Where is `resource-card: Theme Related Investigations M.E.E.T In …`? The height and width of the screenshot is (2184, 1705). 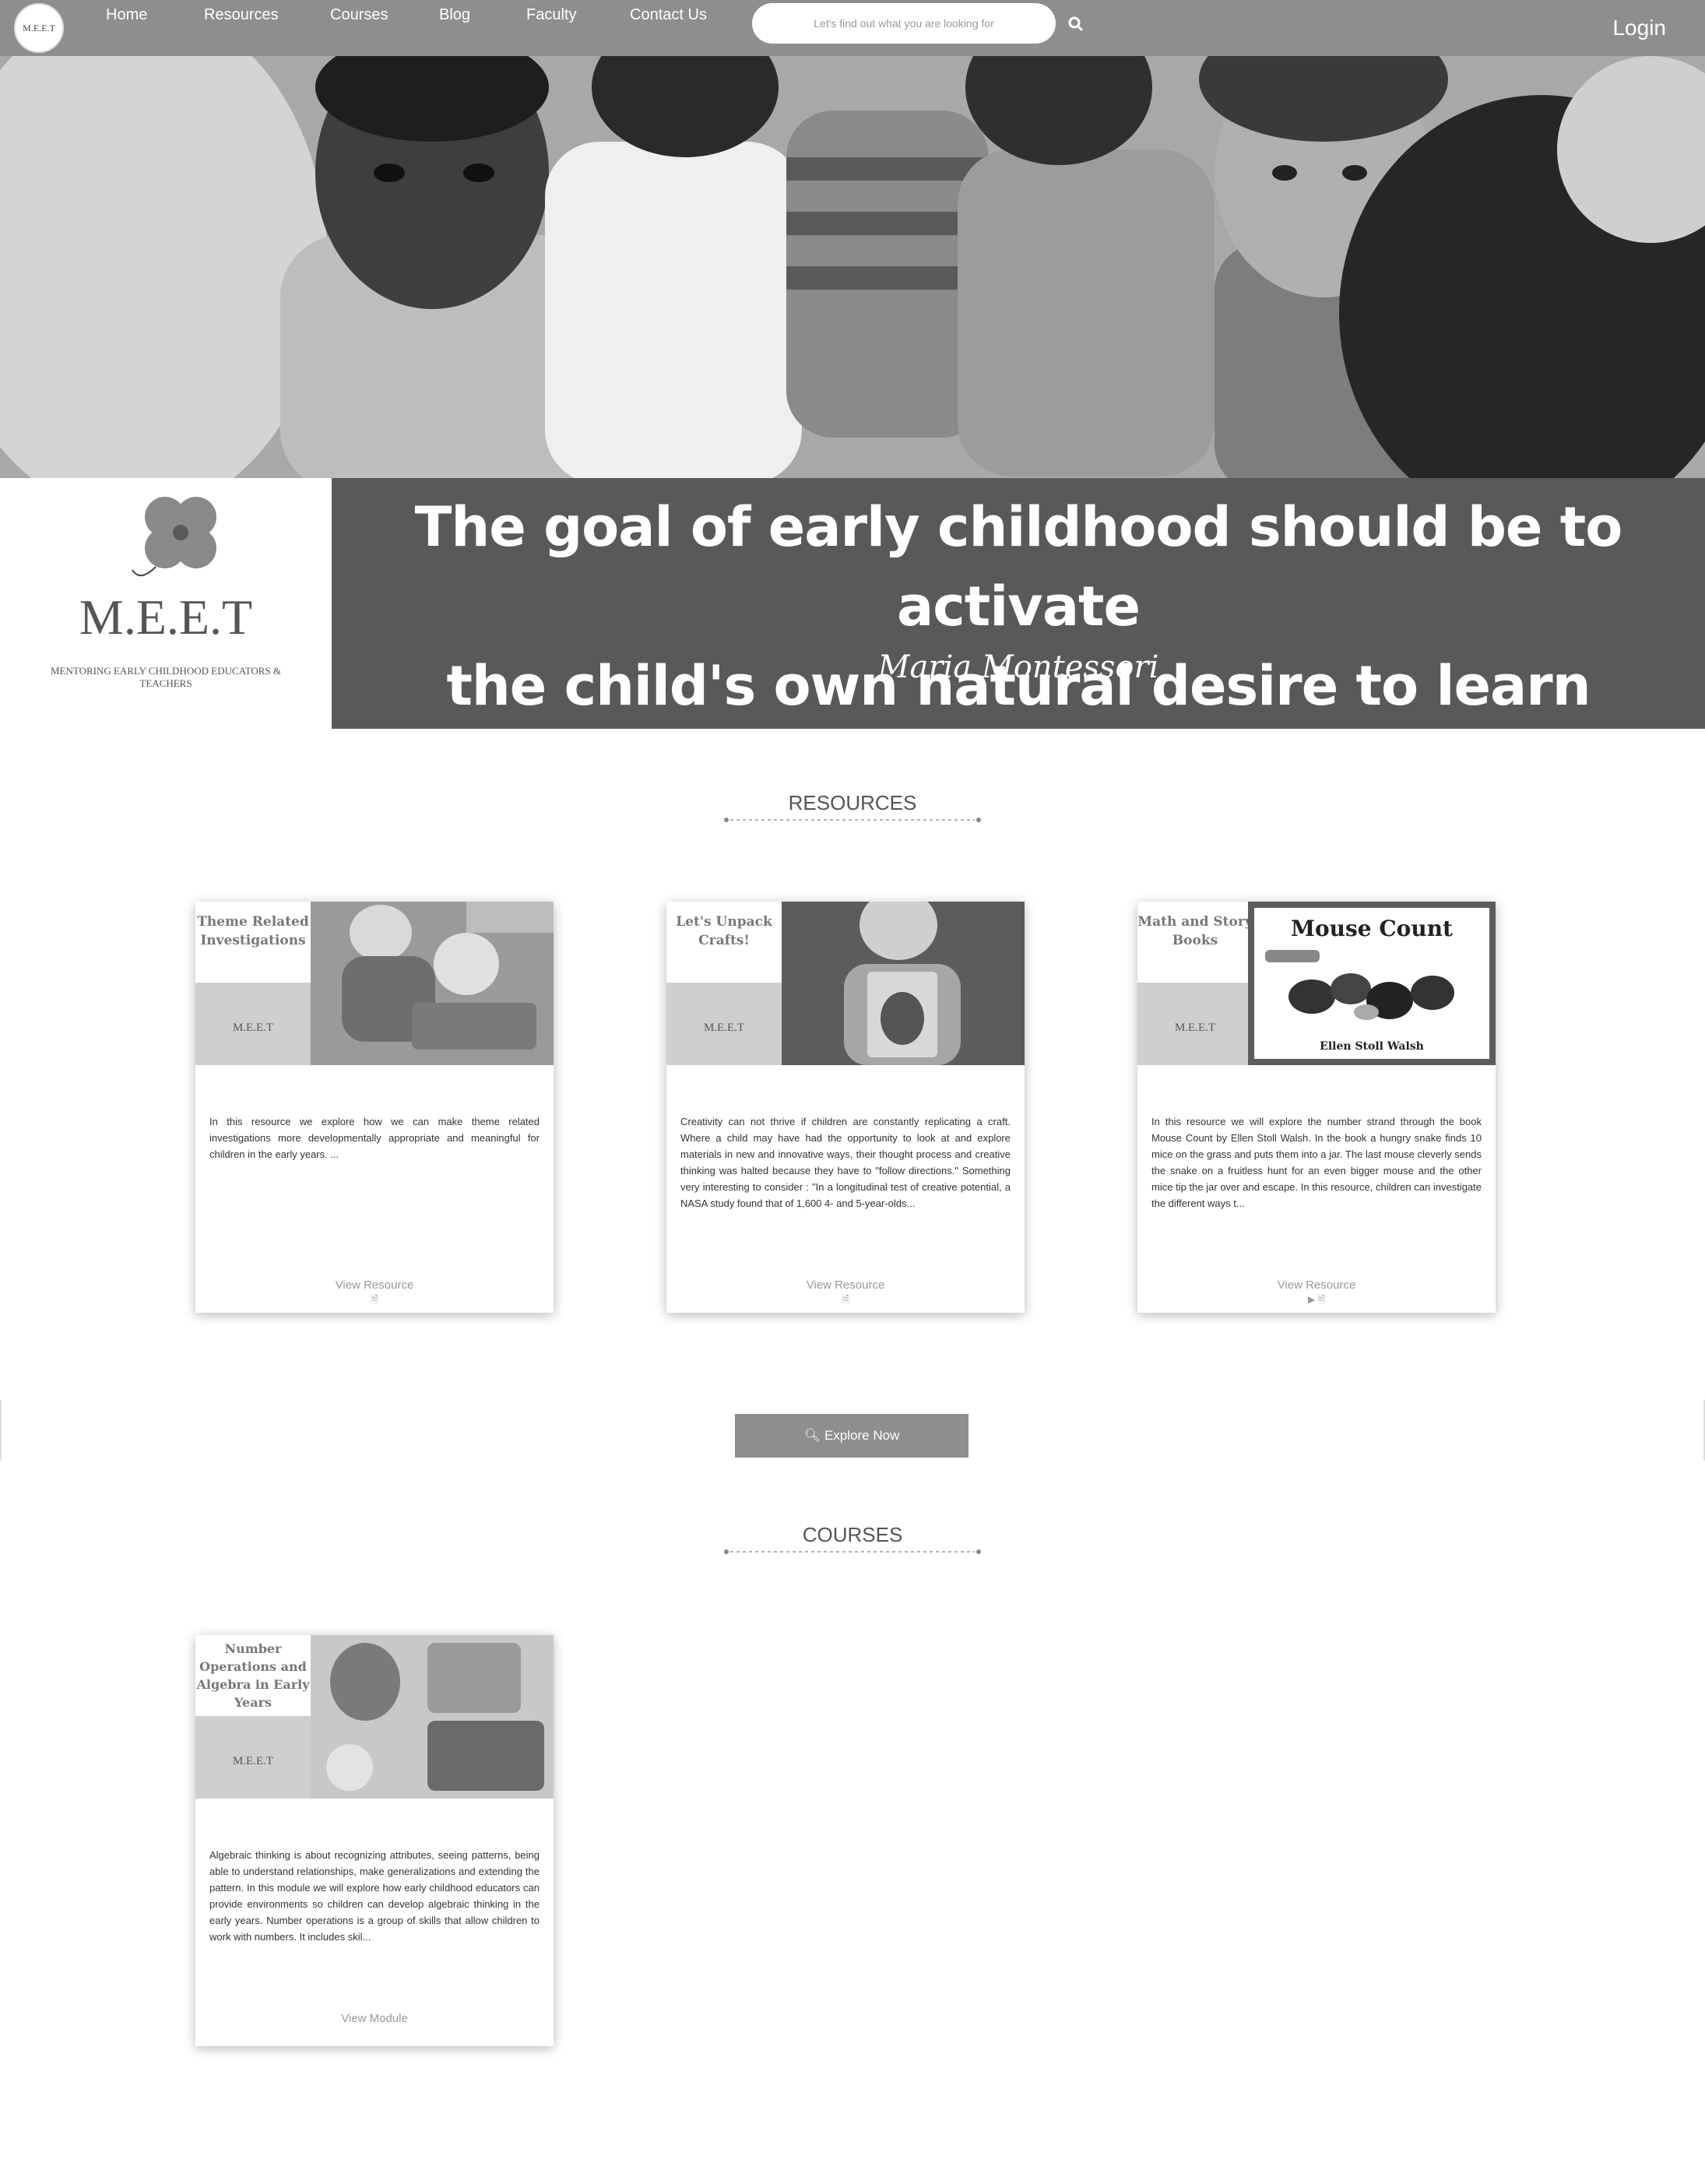
resource-card: Theme Related Investigations M.E.E.T In … is located at coordinates (374, 1107).